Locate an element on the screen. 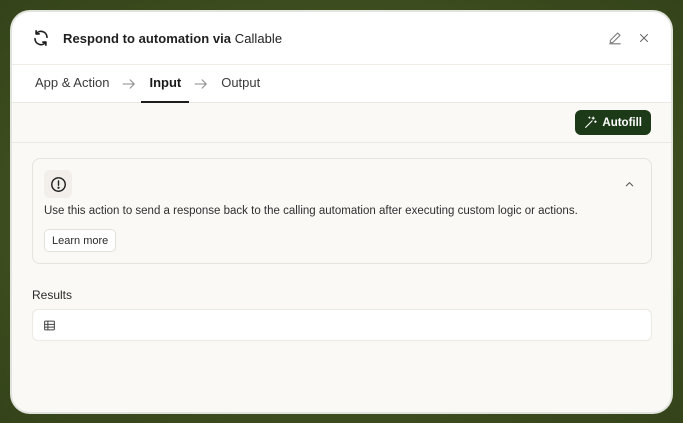  autofill-button: Autofill is located at coordinates (613, 122).